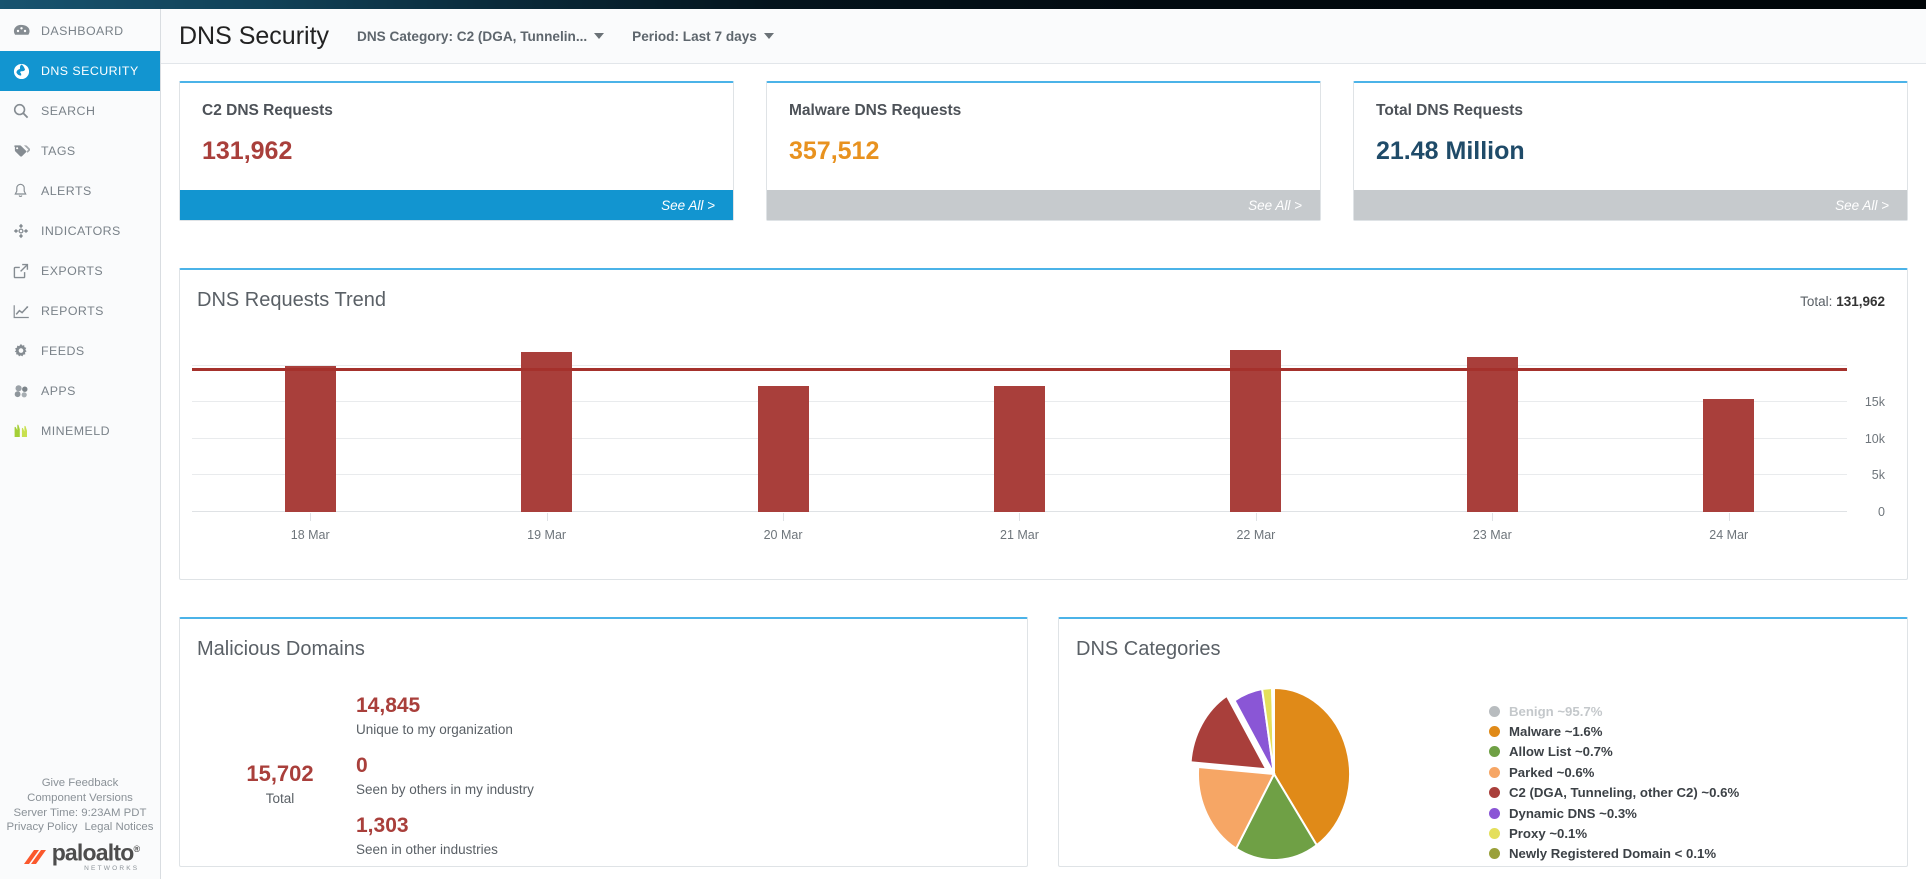  I want to click on sidebar-item-apps: APPS, so click(80, 391).